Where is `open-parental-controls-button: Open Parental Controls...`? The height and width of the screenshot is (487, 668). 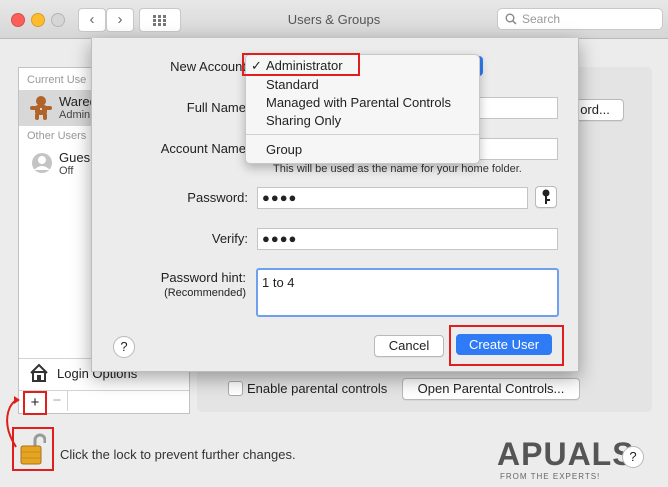 open-parental-controls-button: Open Parental Controls... is located at coordinates (491, 389).